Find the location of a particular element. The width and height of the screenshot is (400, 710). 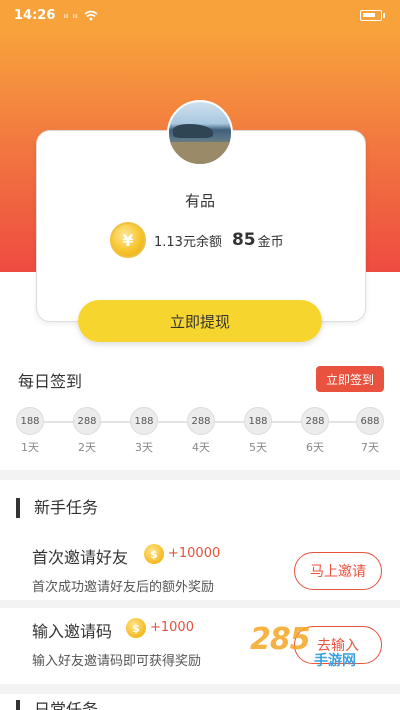

signin-day-label: 2天 is located at coordinates (87, 447).